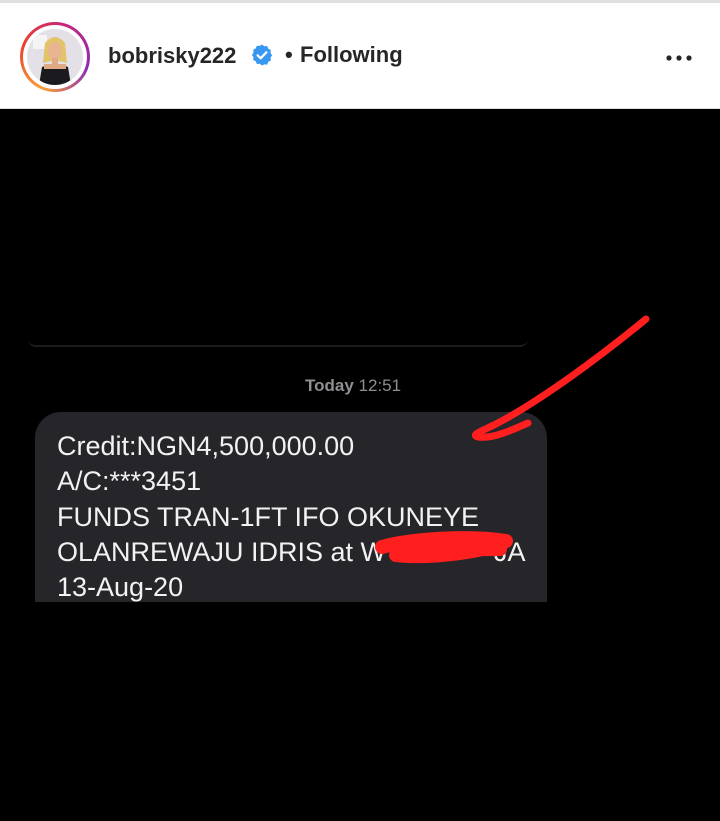 This screenshot has height=821, width=720. I want to click on post-header: bobrisky222 • Following, so click(360, 56).